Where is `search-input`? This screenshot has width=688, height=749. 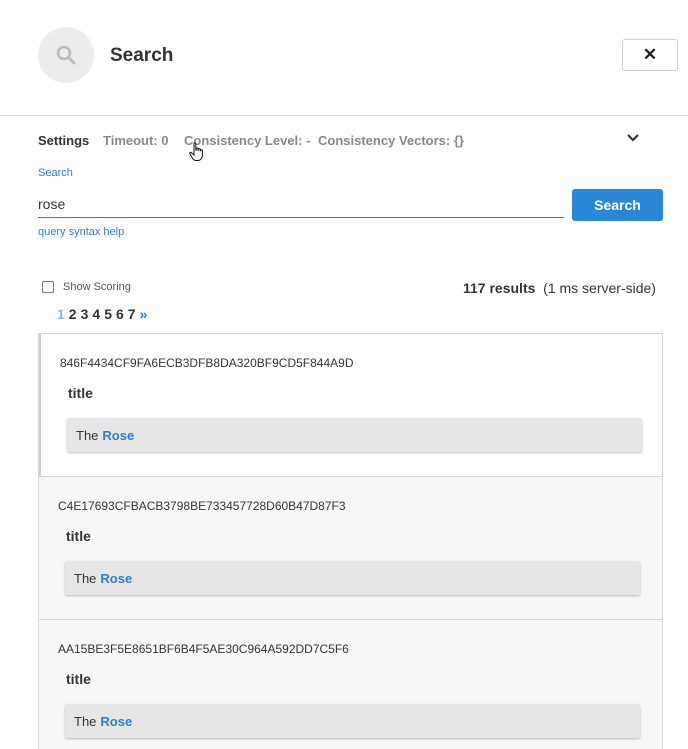 search-input is located at coordinates (301, 204).